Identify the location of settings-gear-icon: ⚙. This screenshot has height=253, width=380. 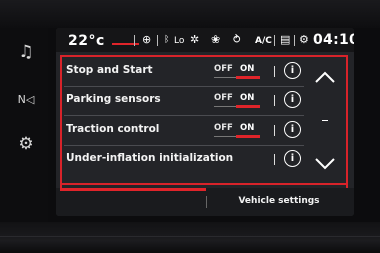
(304, 39).